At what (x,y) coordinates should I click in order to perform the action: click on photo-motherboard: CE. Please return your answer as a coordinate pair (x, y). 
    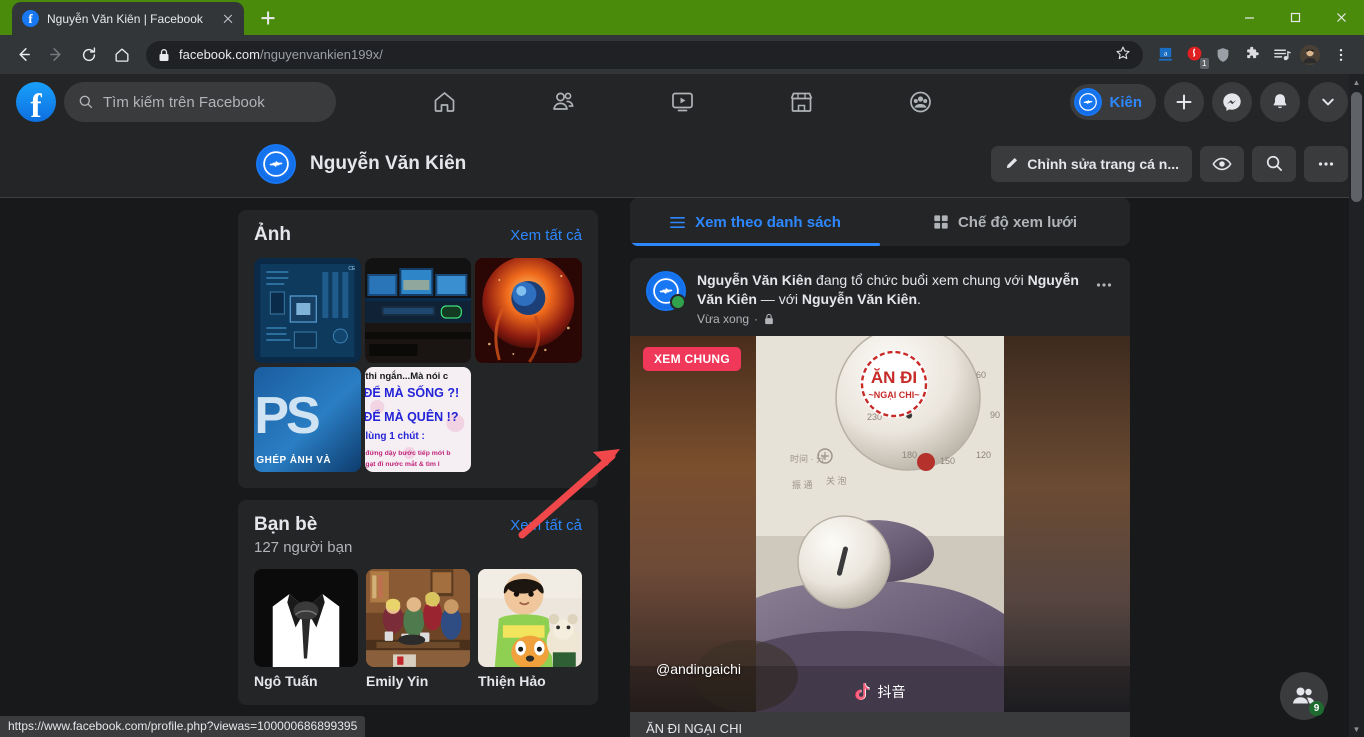
    Looking at the image, I should click on (307, 310).